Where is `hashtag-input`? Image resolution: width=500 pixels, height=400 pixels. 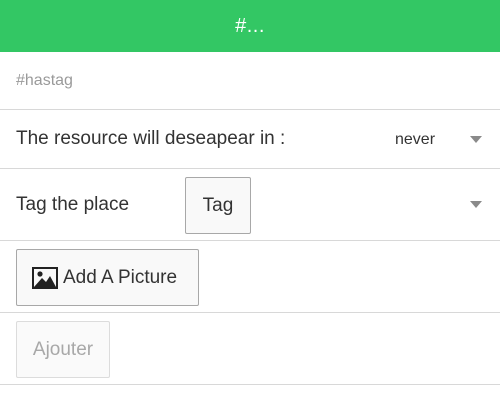 hashtag-input is located at coordinates (246, 81).